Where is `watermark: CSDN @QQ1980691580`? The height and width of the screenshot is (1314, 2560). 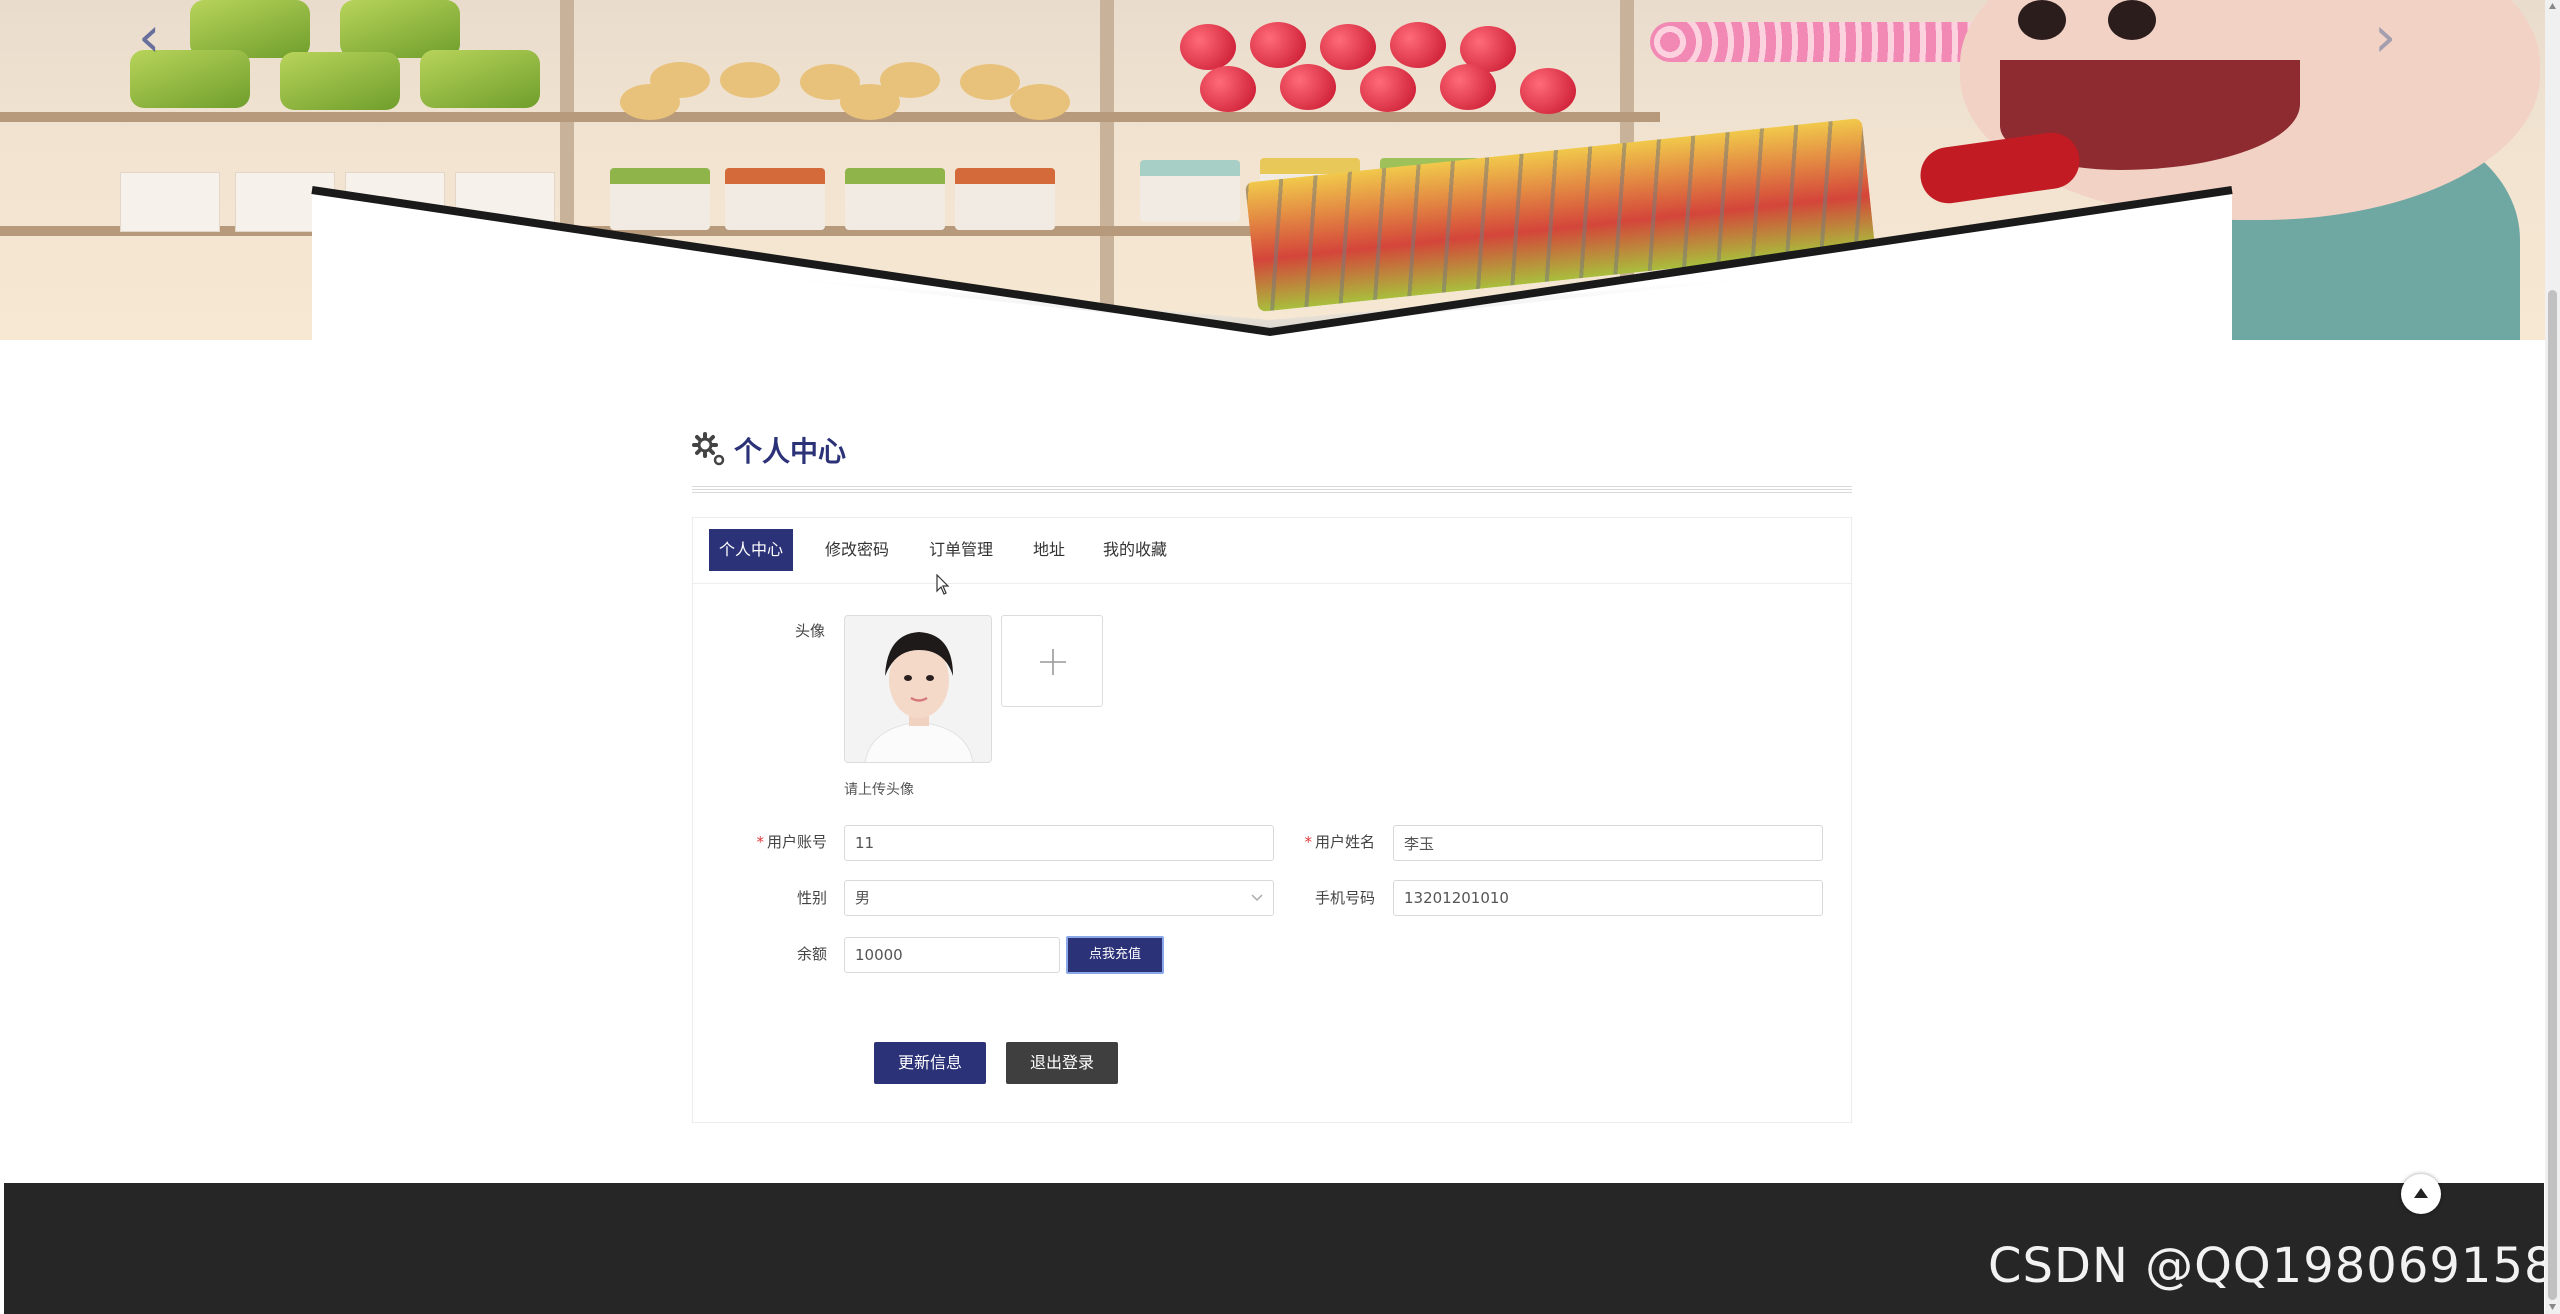
watermark: CSDN @QQ1980691580 is located at coordinates (2274, 1266).